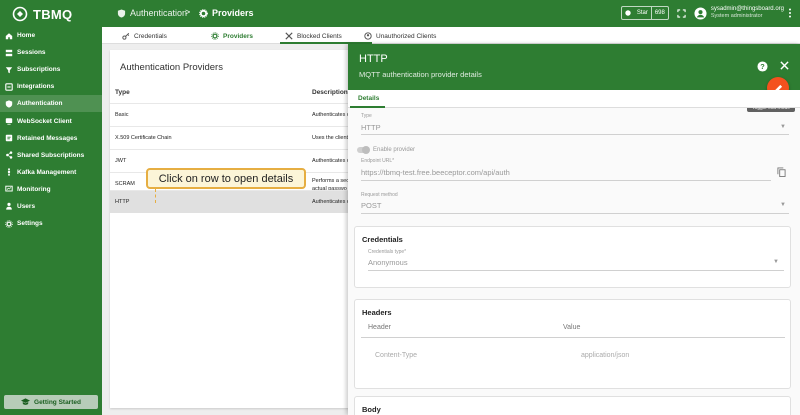 The height and width of the screenshot is (415, 800). Describe the element at coordinates (736, 16) in the screenshot. I see `user-role: System administrator` at that location.